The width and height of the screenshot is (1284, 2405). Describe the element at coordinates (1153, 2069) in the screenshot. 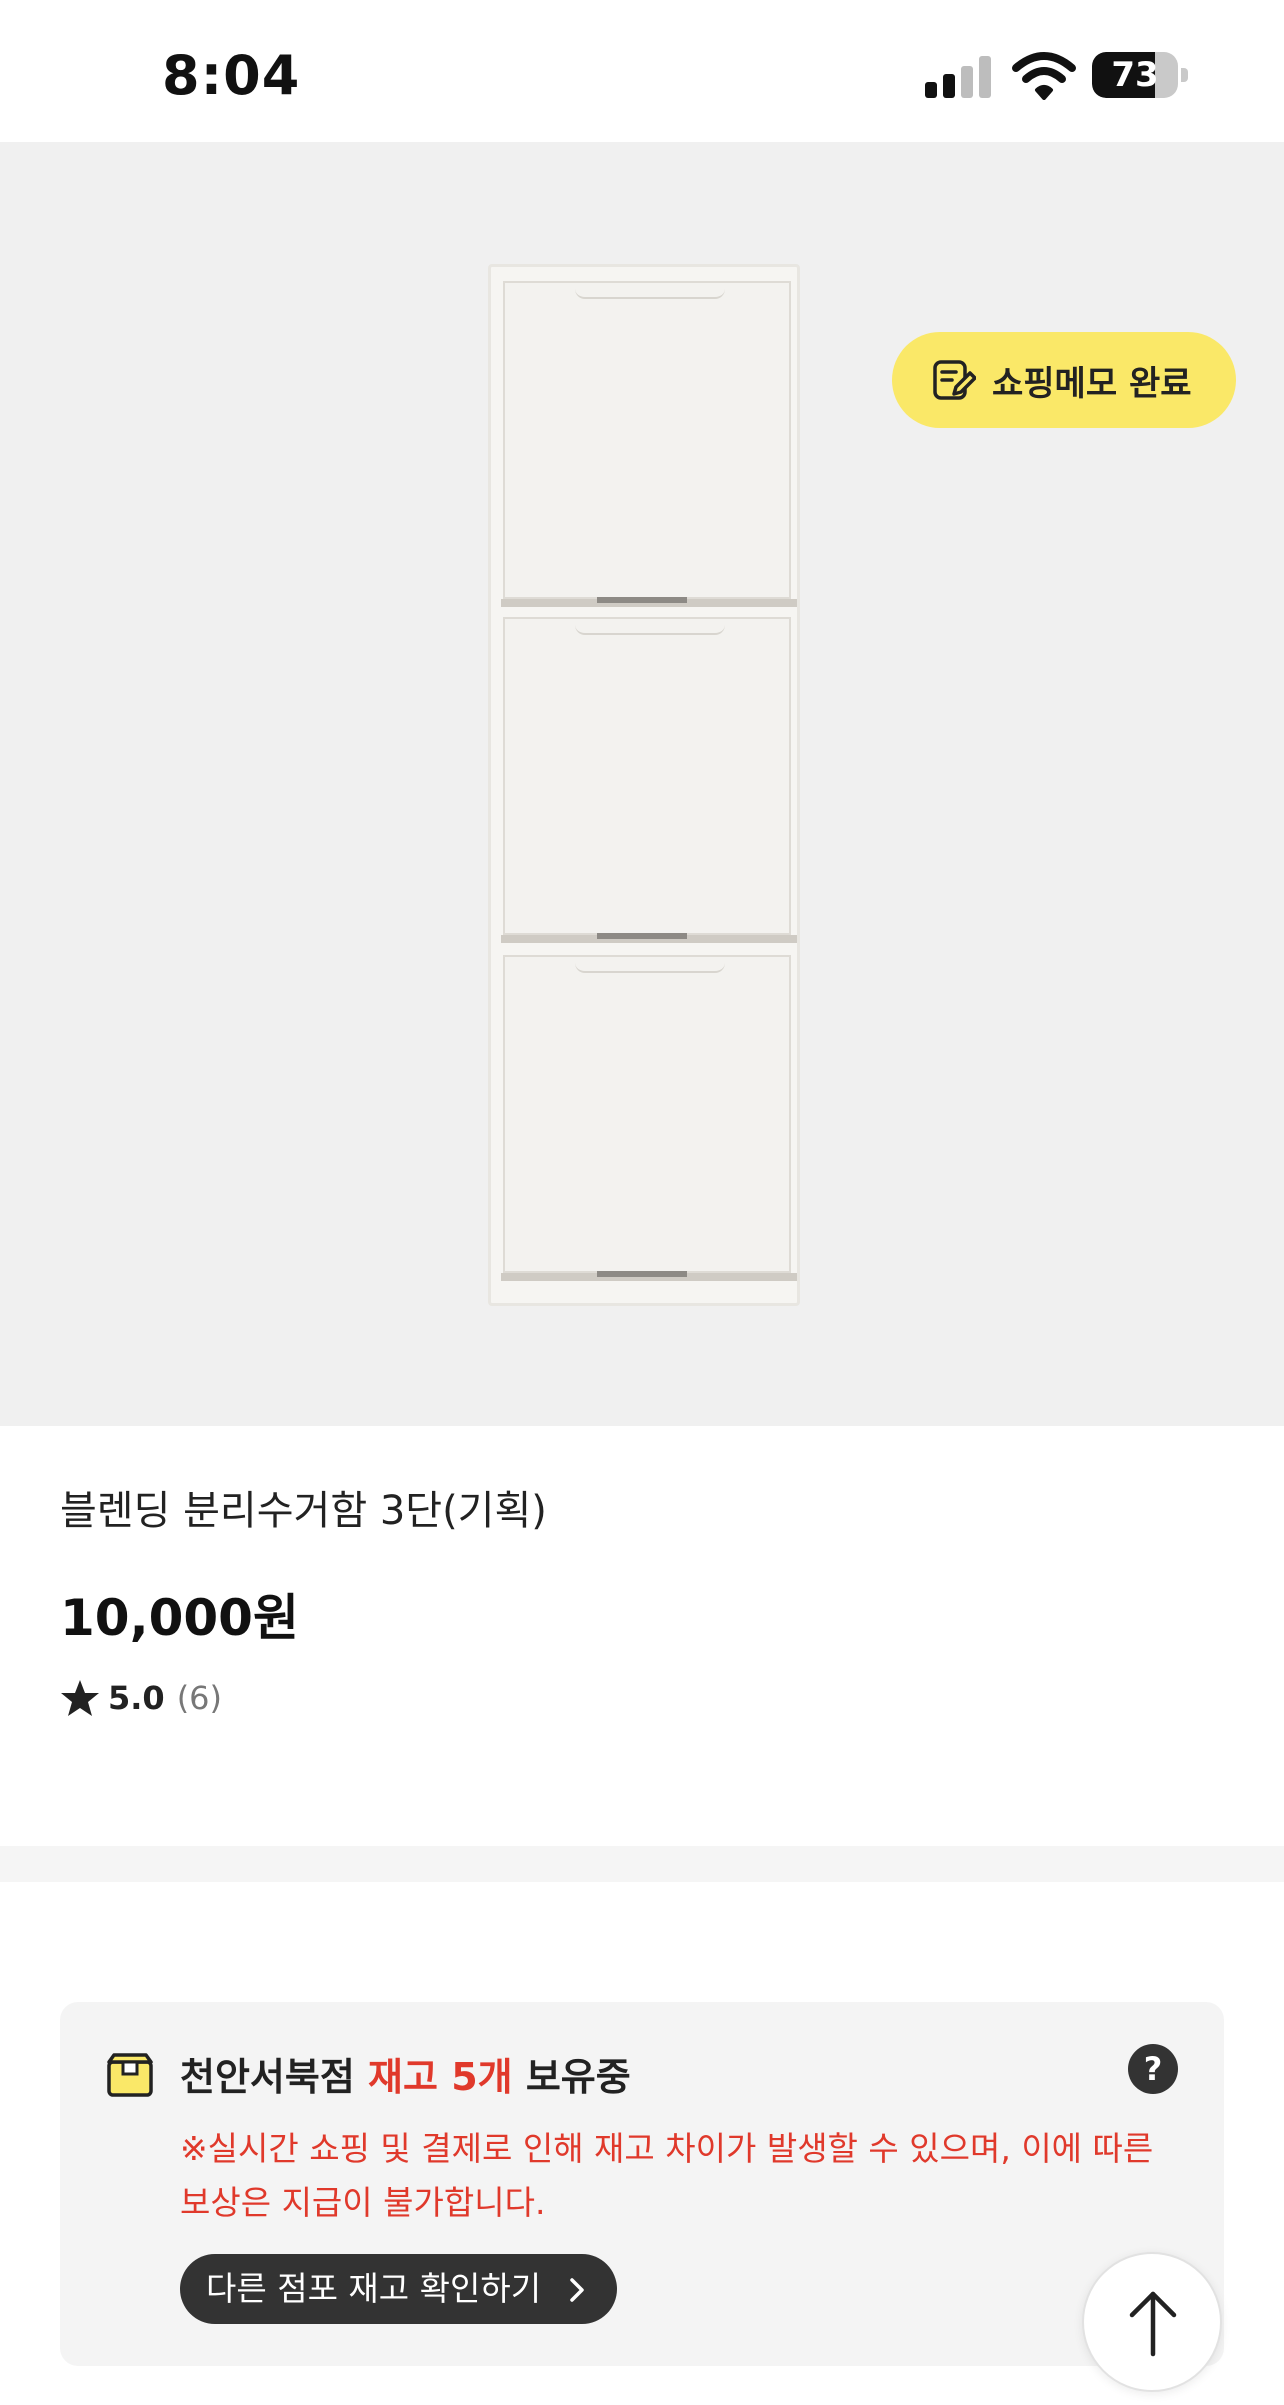

I see `help-icon: ?` at that location.